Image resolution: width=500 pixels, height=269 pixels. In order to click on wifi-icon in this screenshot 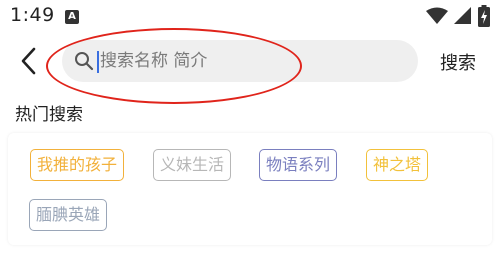, I will do `click(437, 15)`.